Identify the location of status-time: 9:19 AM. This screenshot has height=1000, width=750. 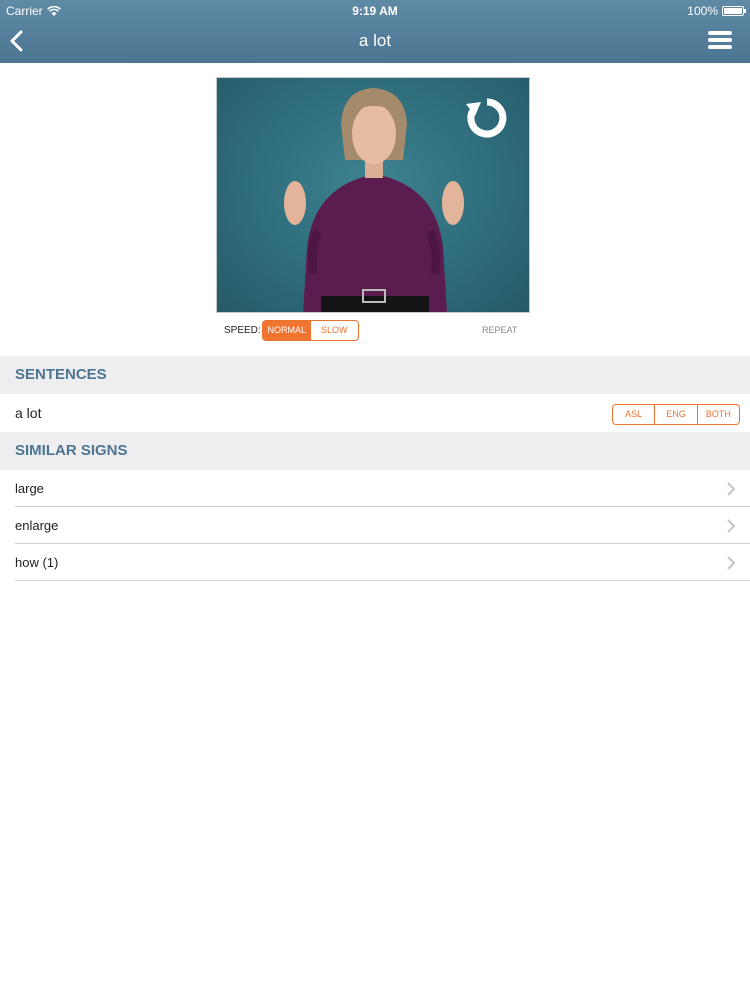
(375, 11).